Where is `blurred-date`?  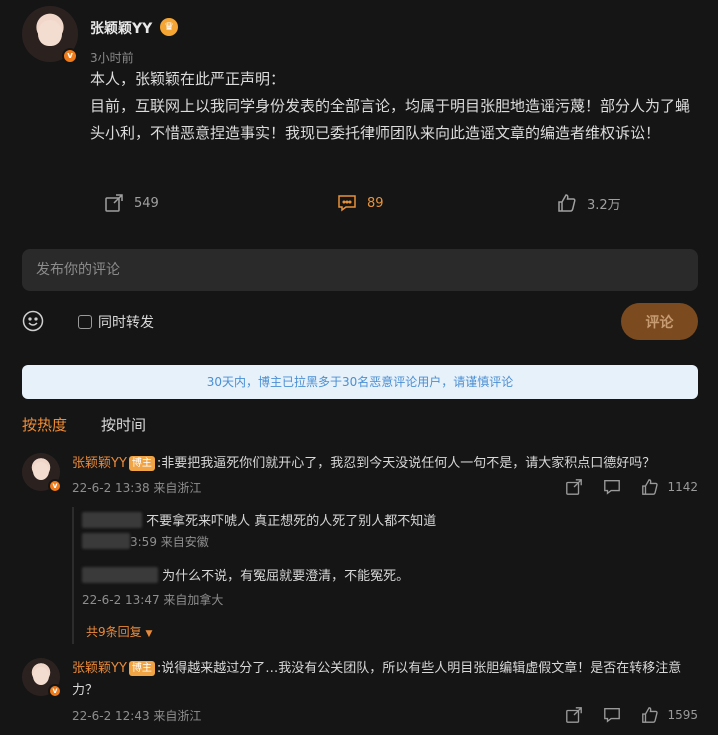
blurred-date is located at coordinates (106, 541).